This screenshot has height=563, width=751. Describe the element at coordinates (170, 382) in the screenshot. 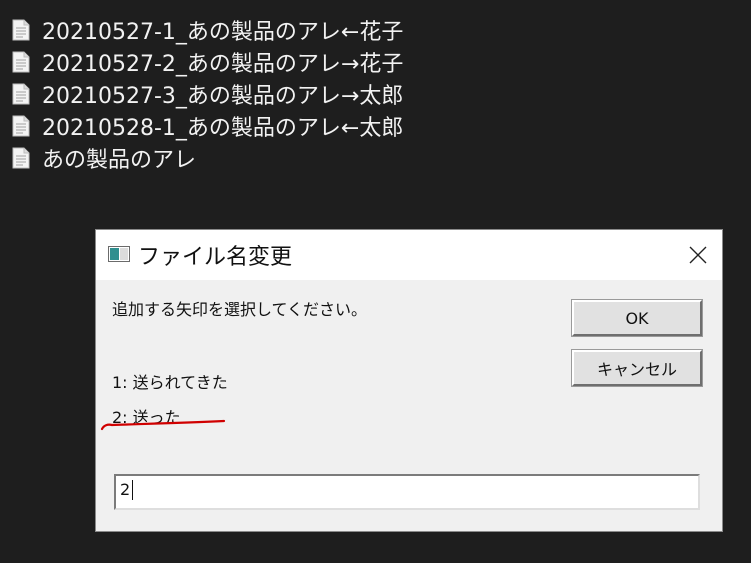

I see `option-received: 1: 送られてきた` at that location.